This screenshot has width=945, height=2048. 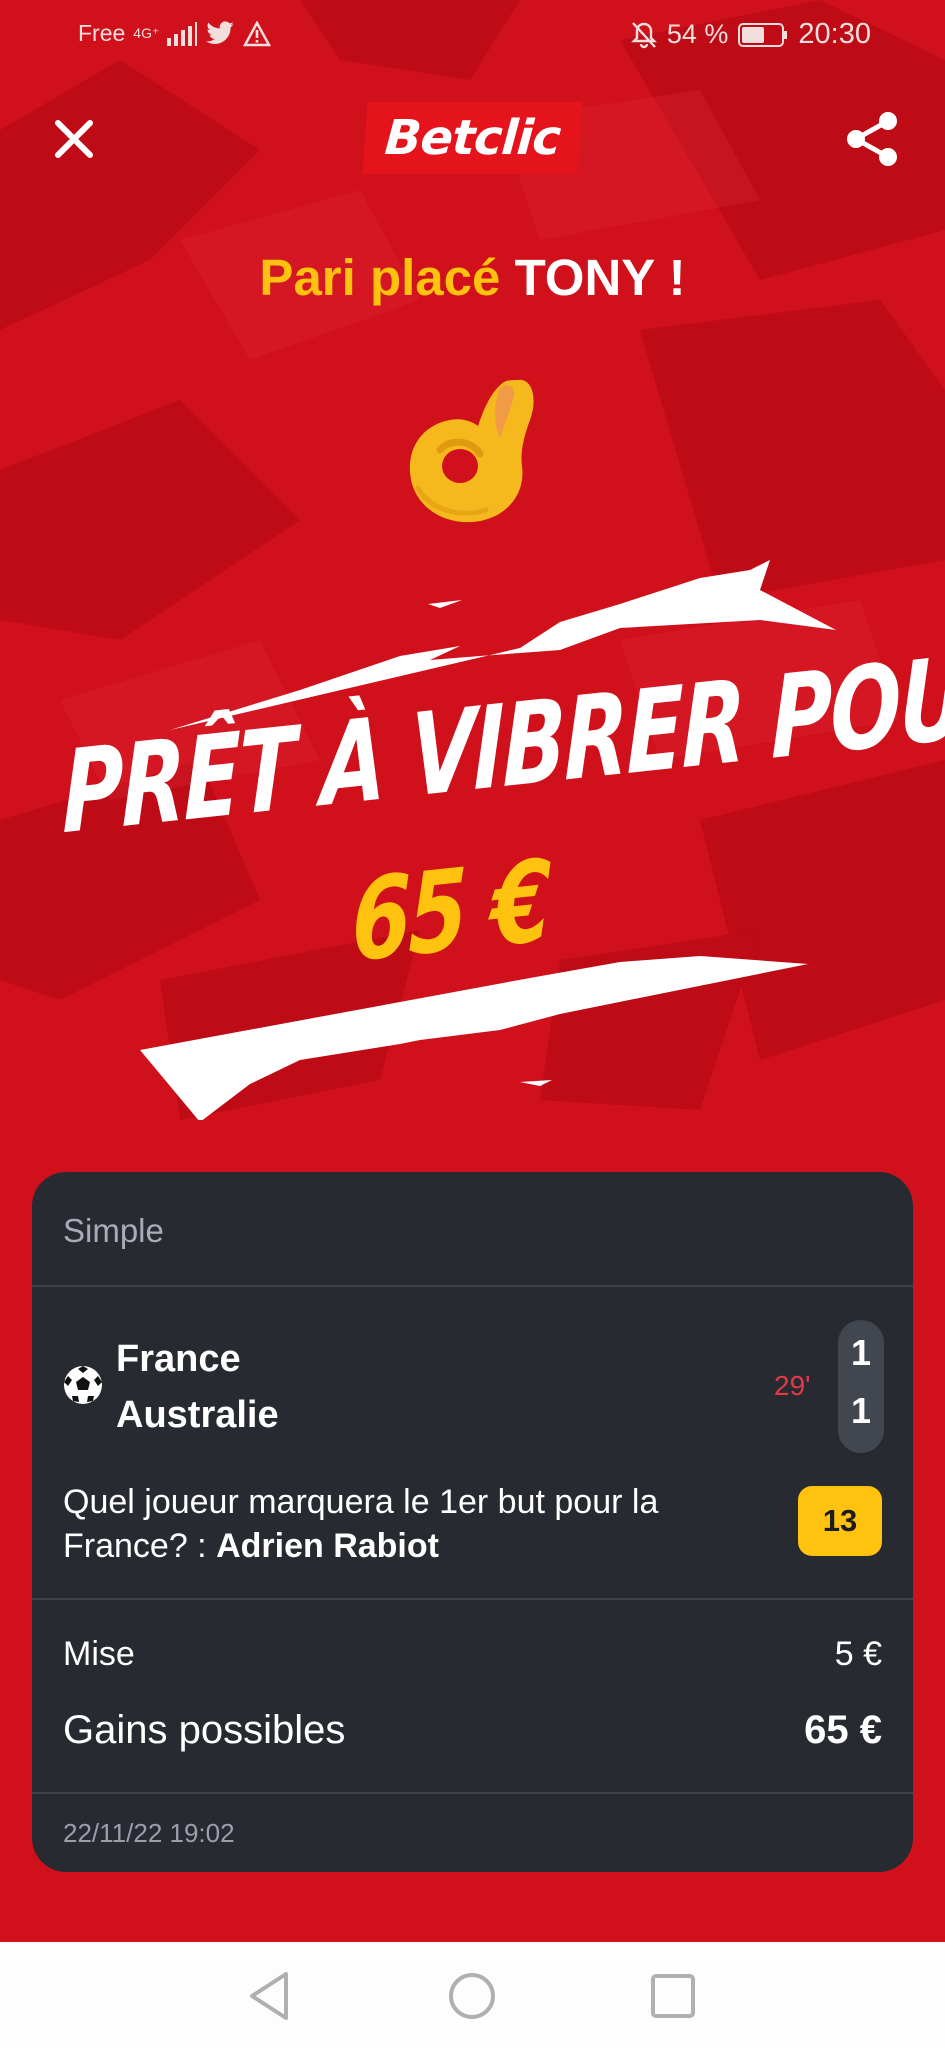 I want to click on home-team-name: France, so click(x=178, y=1359).